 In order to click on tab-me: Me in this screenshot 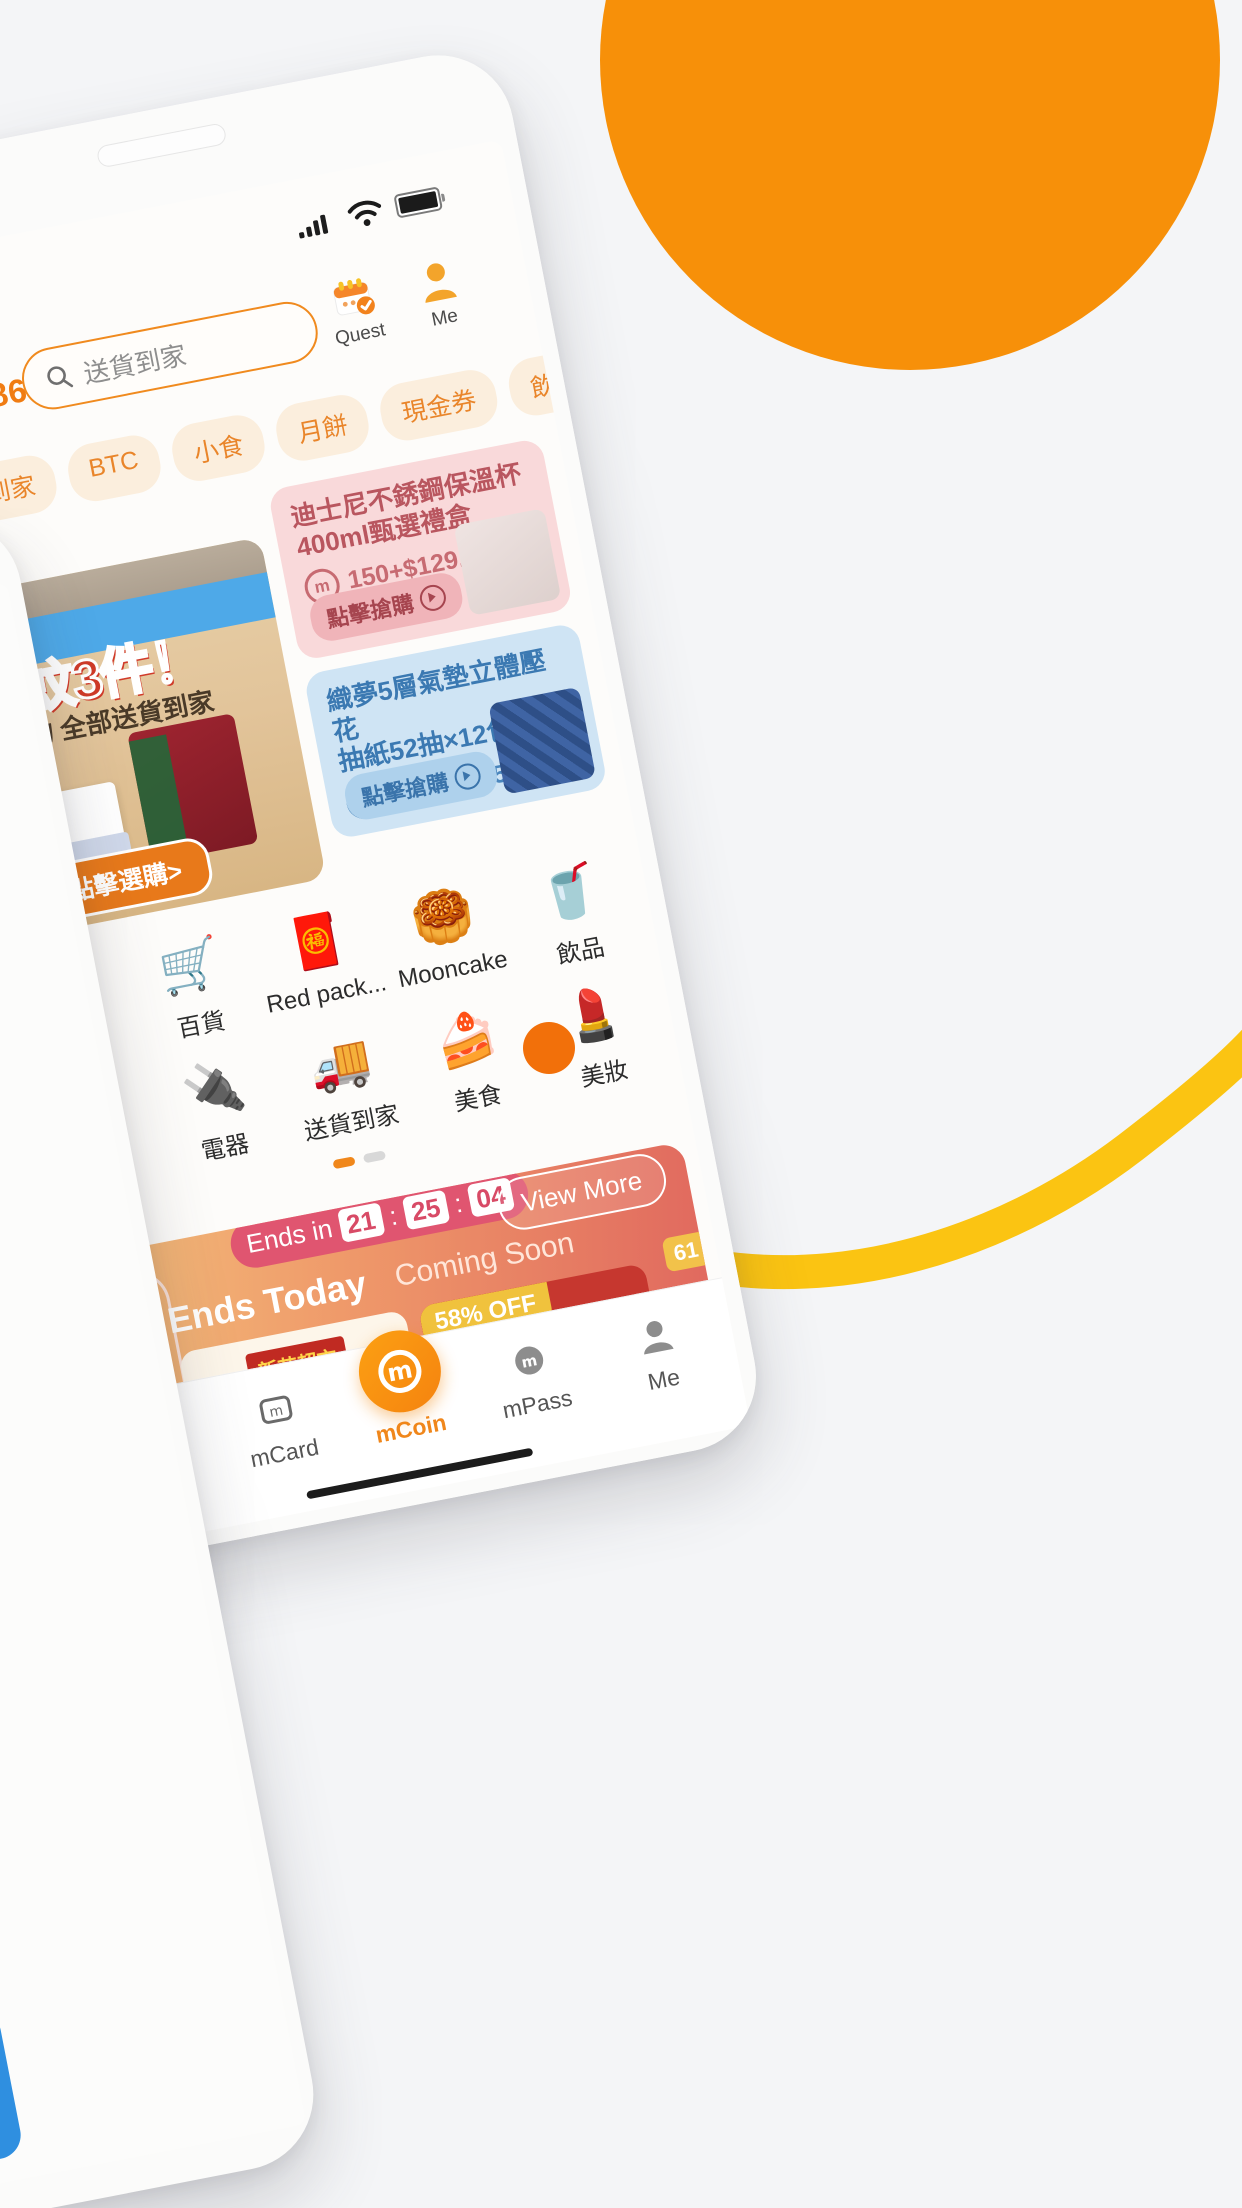, I will do `click(660, 1361)`.